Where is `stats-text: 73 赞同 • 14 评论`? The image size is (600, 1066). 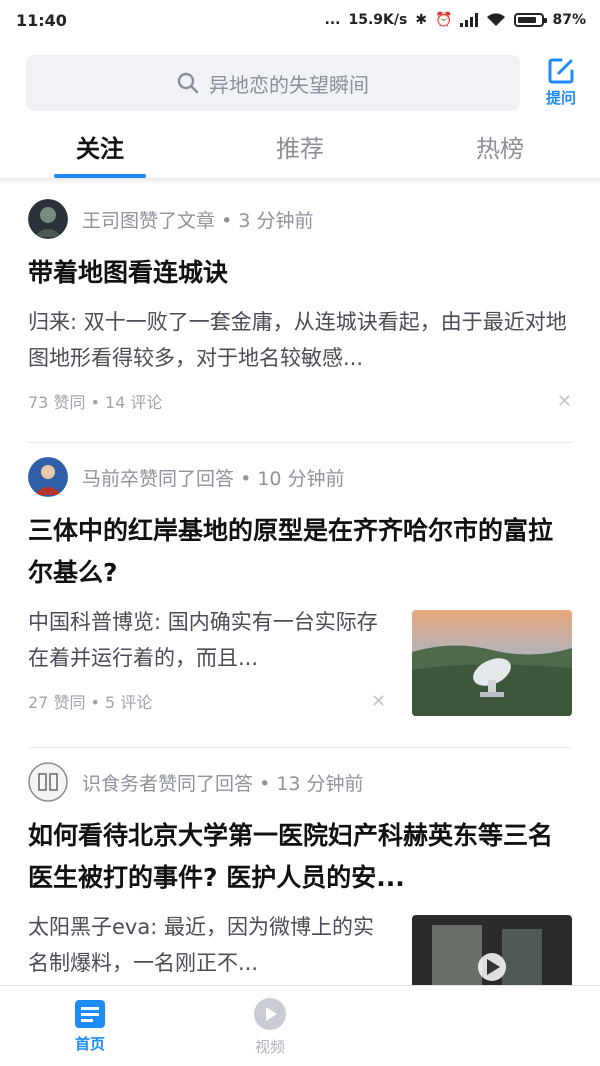
stats-text: 73 赞同 • 14 评论 is located at coordinates (95, 402).